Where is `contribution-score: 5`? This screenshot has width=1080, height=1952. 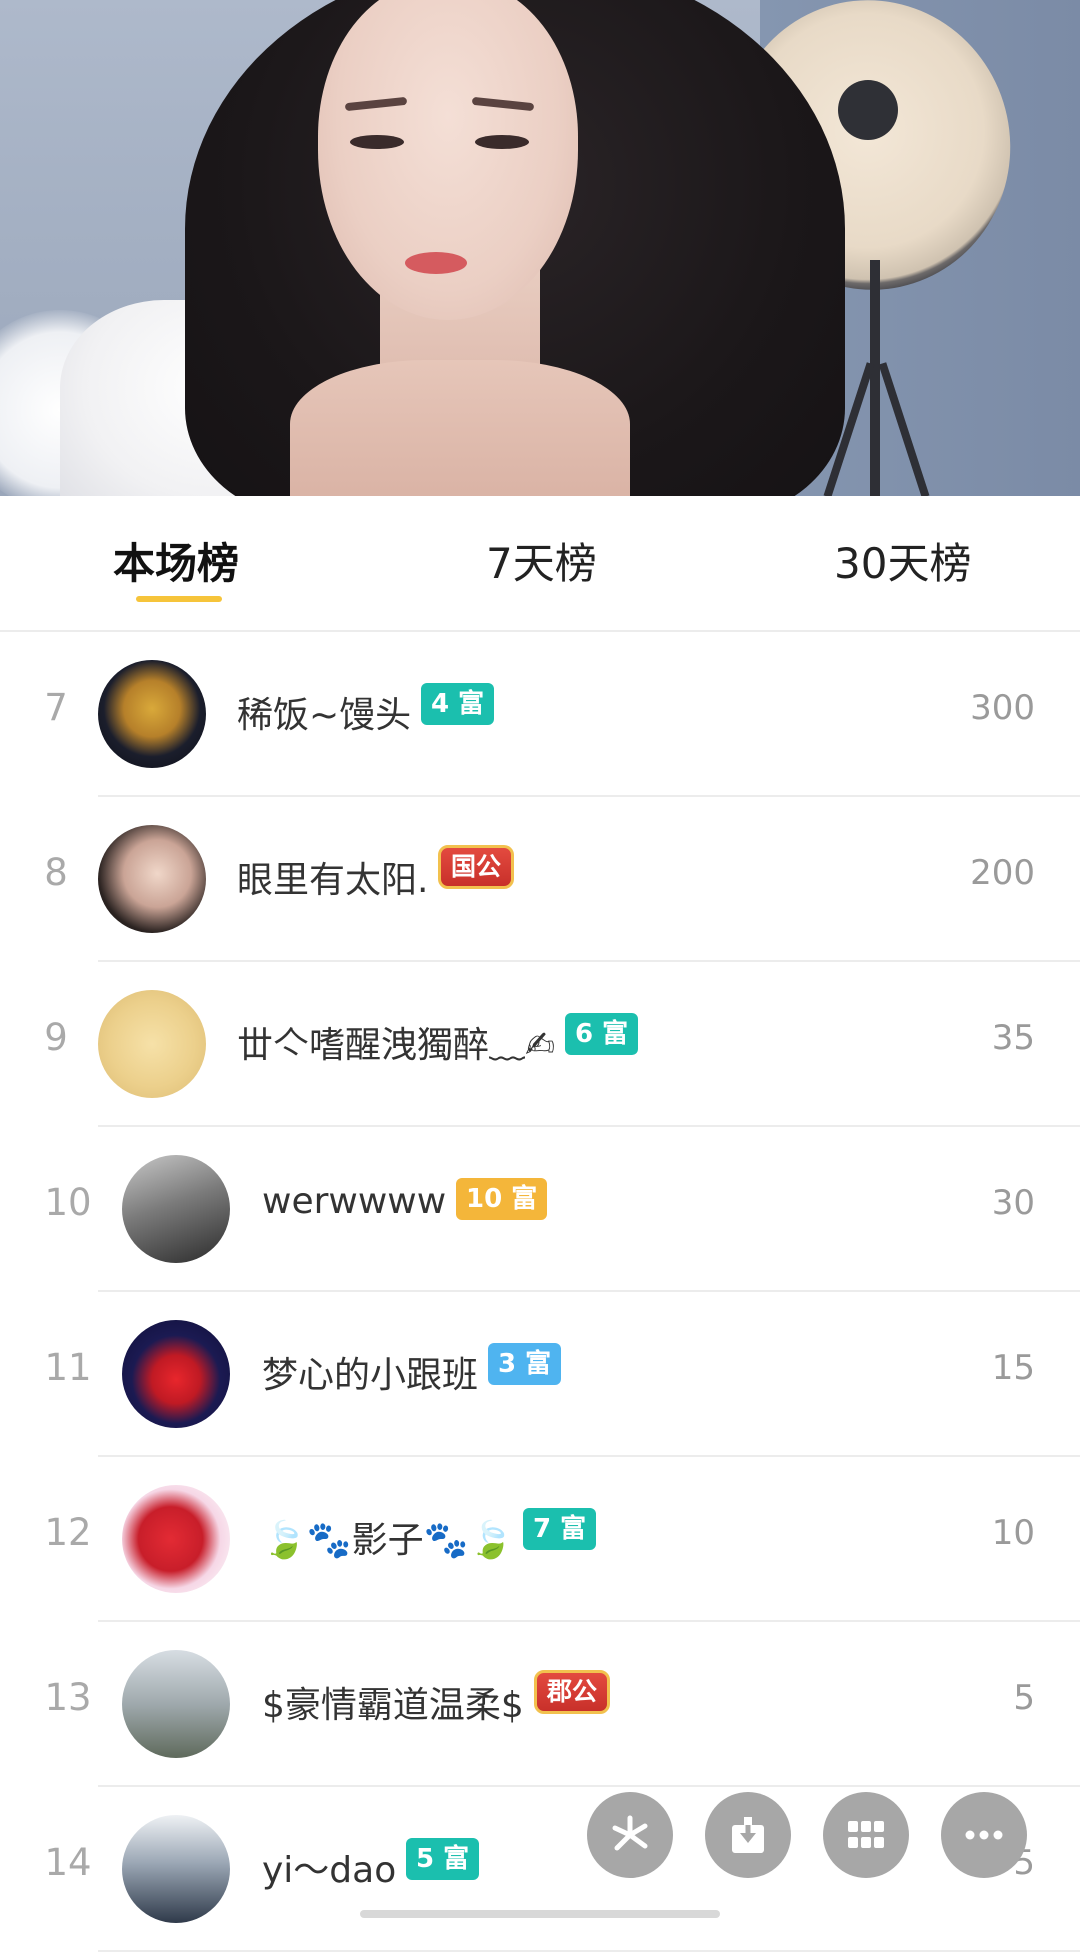 contribution-score: 5 is located at coordinates (1024, 1698).